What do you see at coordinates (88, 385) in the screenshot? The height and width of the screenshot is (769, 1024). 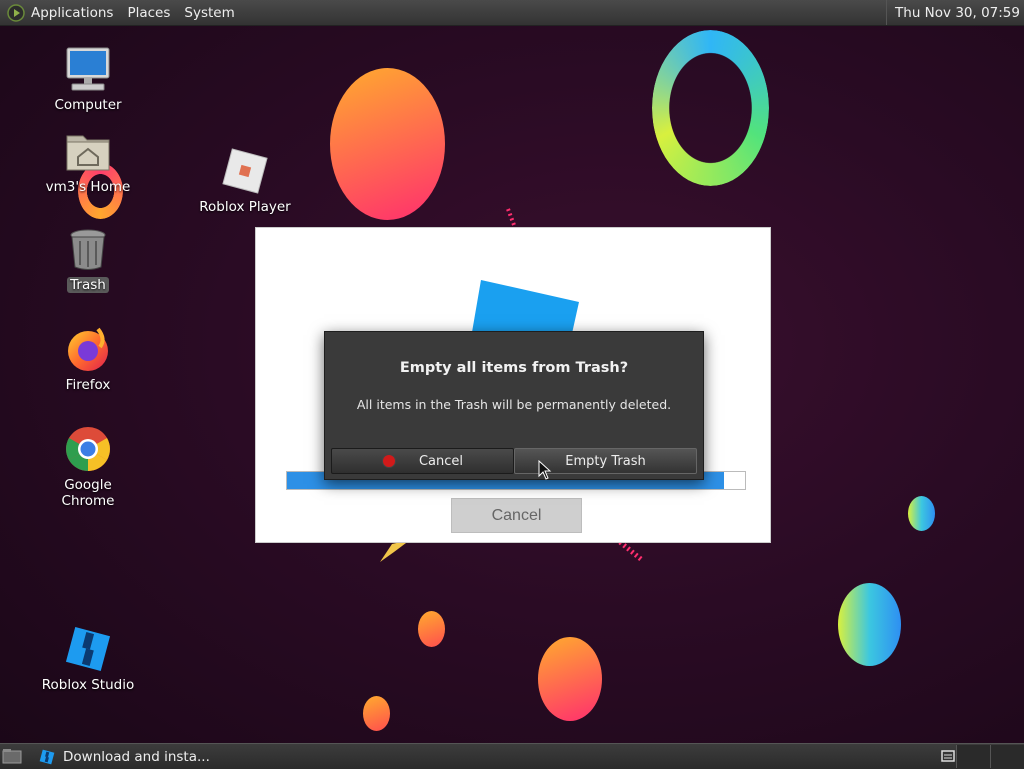 I see `desktop-icon-label: Firefox` at bounding box center [88, 385].